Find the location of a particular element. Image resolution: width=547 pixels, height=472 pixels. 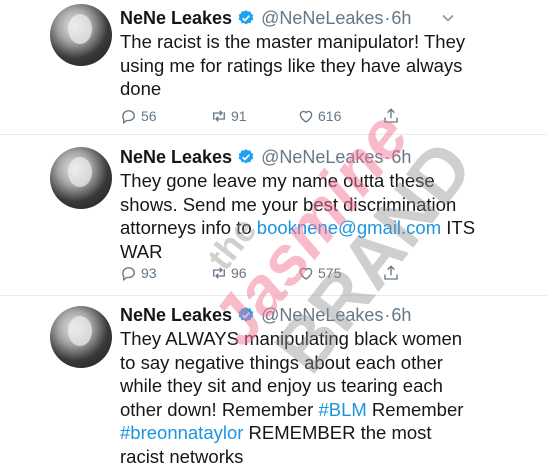

tweet-text-line: done is located at coordinates (300, 89).